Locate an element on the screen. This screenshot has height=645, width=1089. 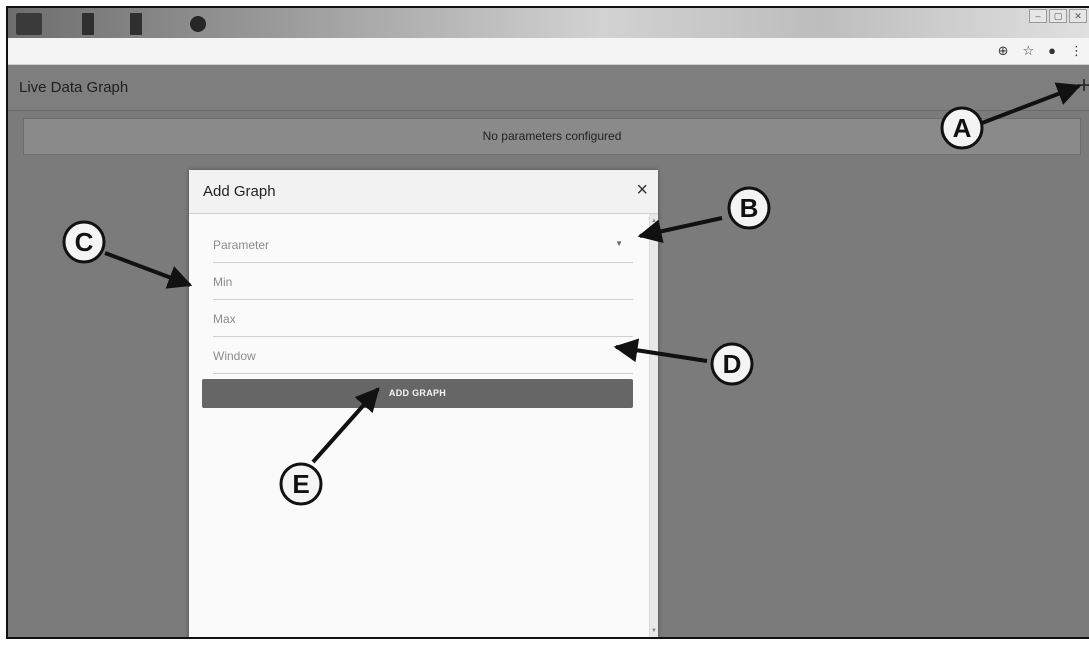
callout-a: A is located at coordinates (962, 128).